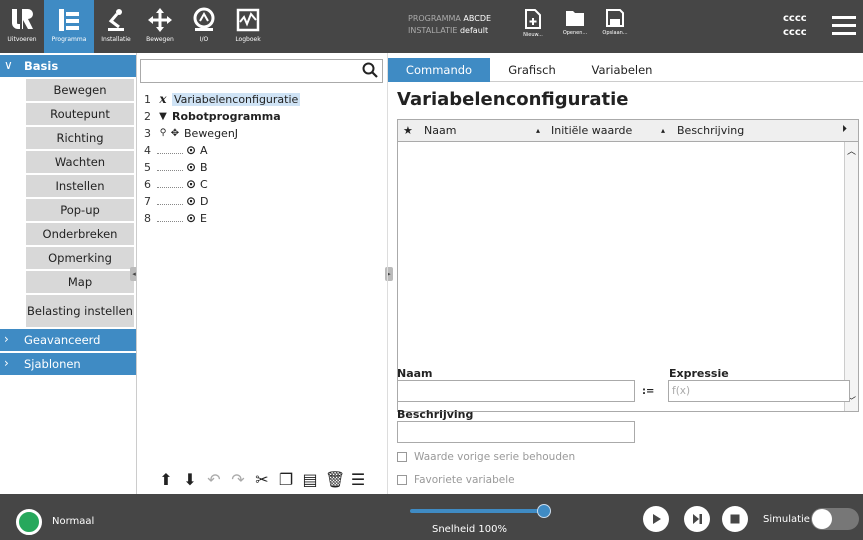  What do you see at coordinates (80, 114) in the screenshot?
I see `node-routepunt: Routepunt` at bounding box center [80, 114].